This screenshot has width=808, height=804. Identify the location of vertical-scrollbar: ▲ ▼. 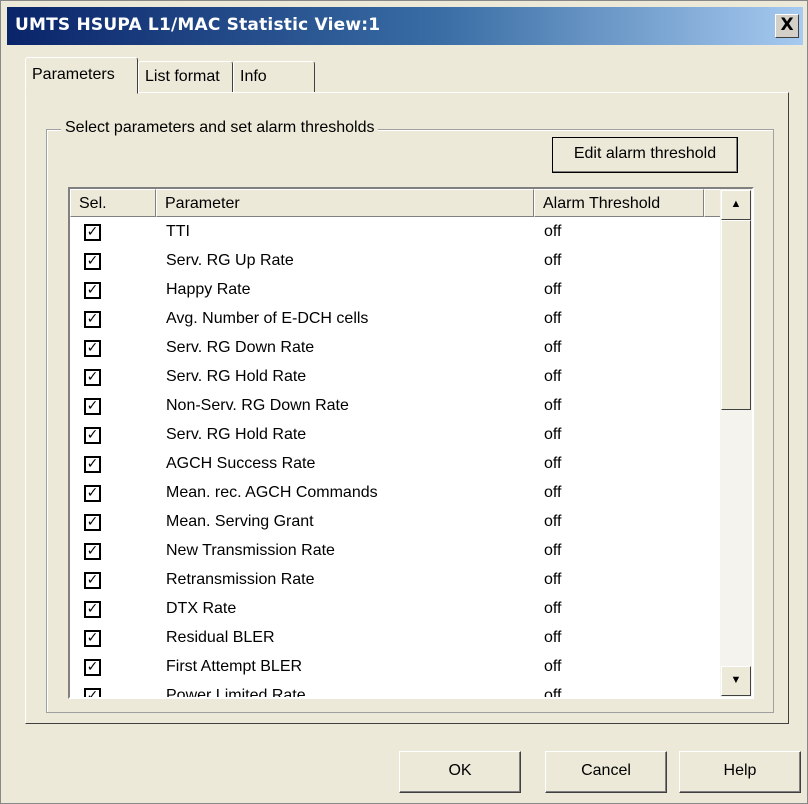
(736, 443).